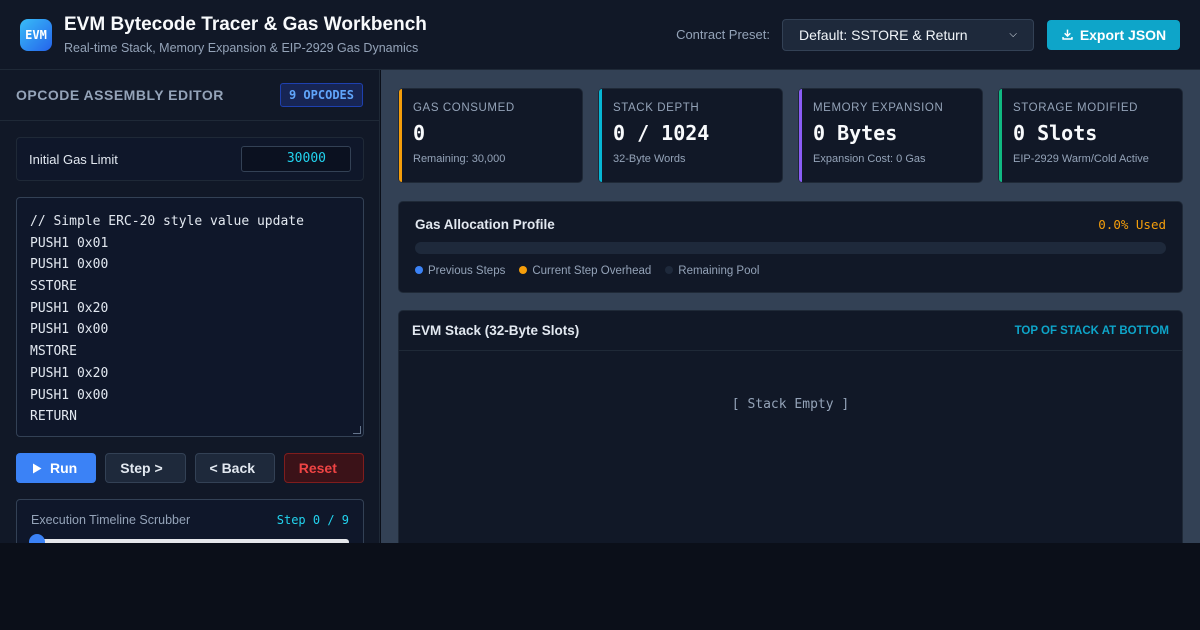  Describe the element at coordinates (120, 95) in the screenshot. I see `editor-panel-title: OPCODE ASSEMBLY EDITOR` at that location.